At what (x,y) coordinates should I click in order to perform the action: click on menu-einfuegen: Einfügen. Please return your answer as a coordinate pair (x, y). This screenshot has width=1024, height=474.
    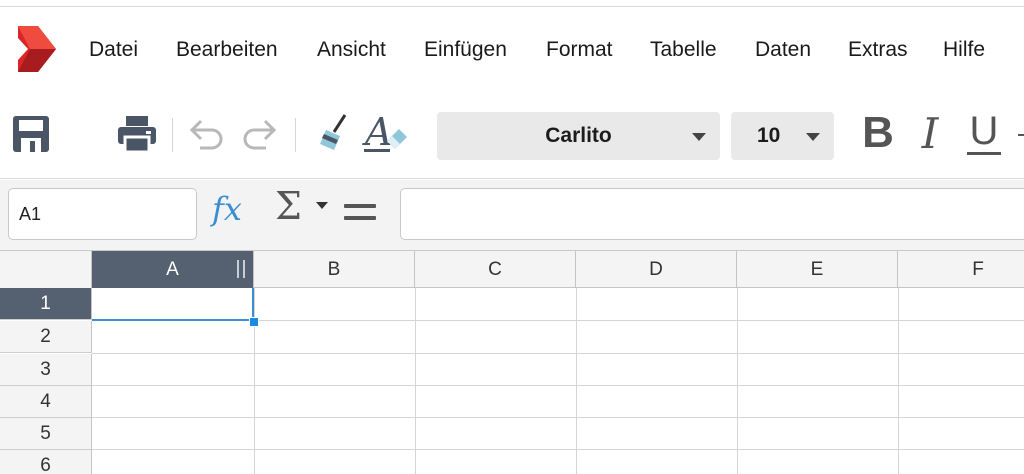
    Looking at the image, I should click on (465, 50).